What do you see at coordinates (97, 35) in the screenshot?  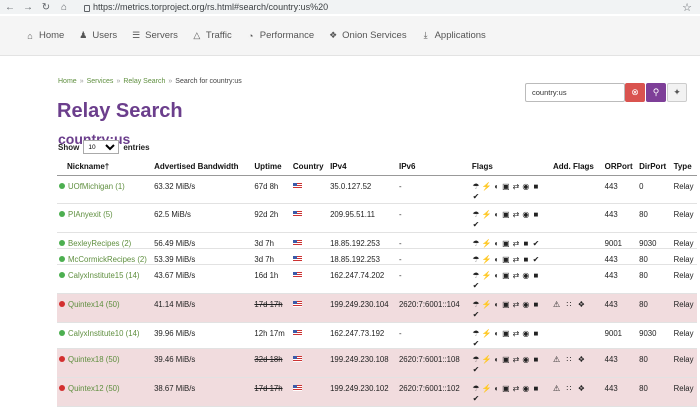 I see `nav-item-users: ♟ Users` at bounding box center [97, 35].